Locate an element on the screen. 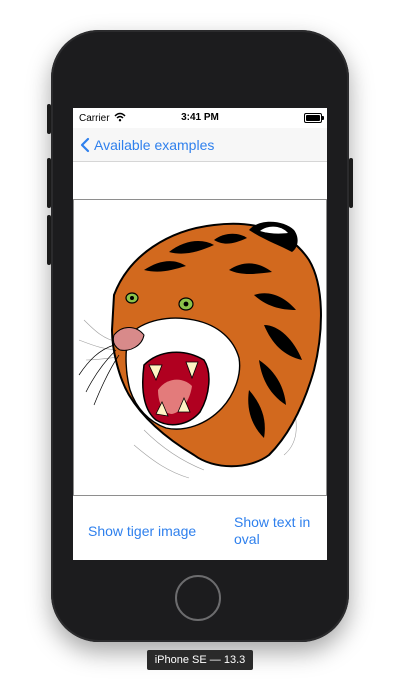 Image resolution: width=400 pixels, height=700 pixels. clock: 3:41 PM is located at coordinates (200, 117).